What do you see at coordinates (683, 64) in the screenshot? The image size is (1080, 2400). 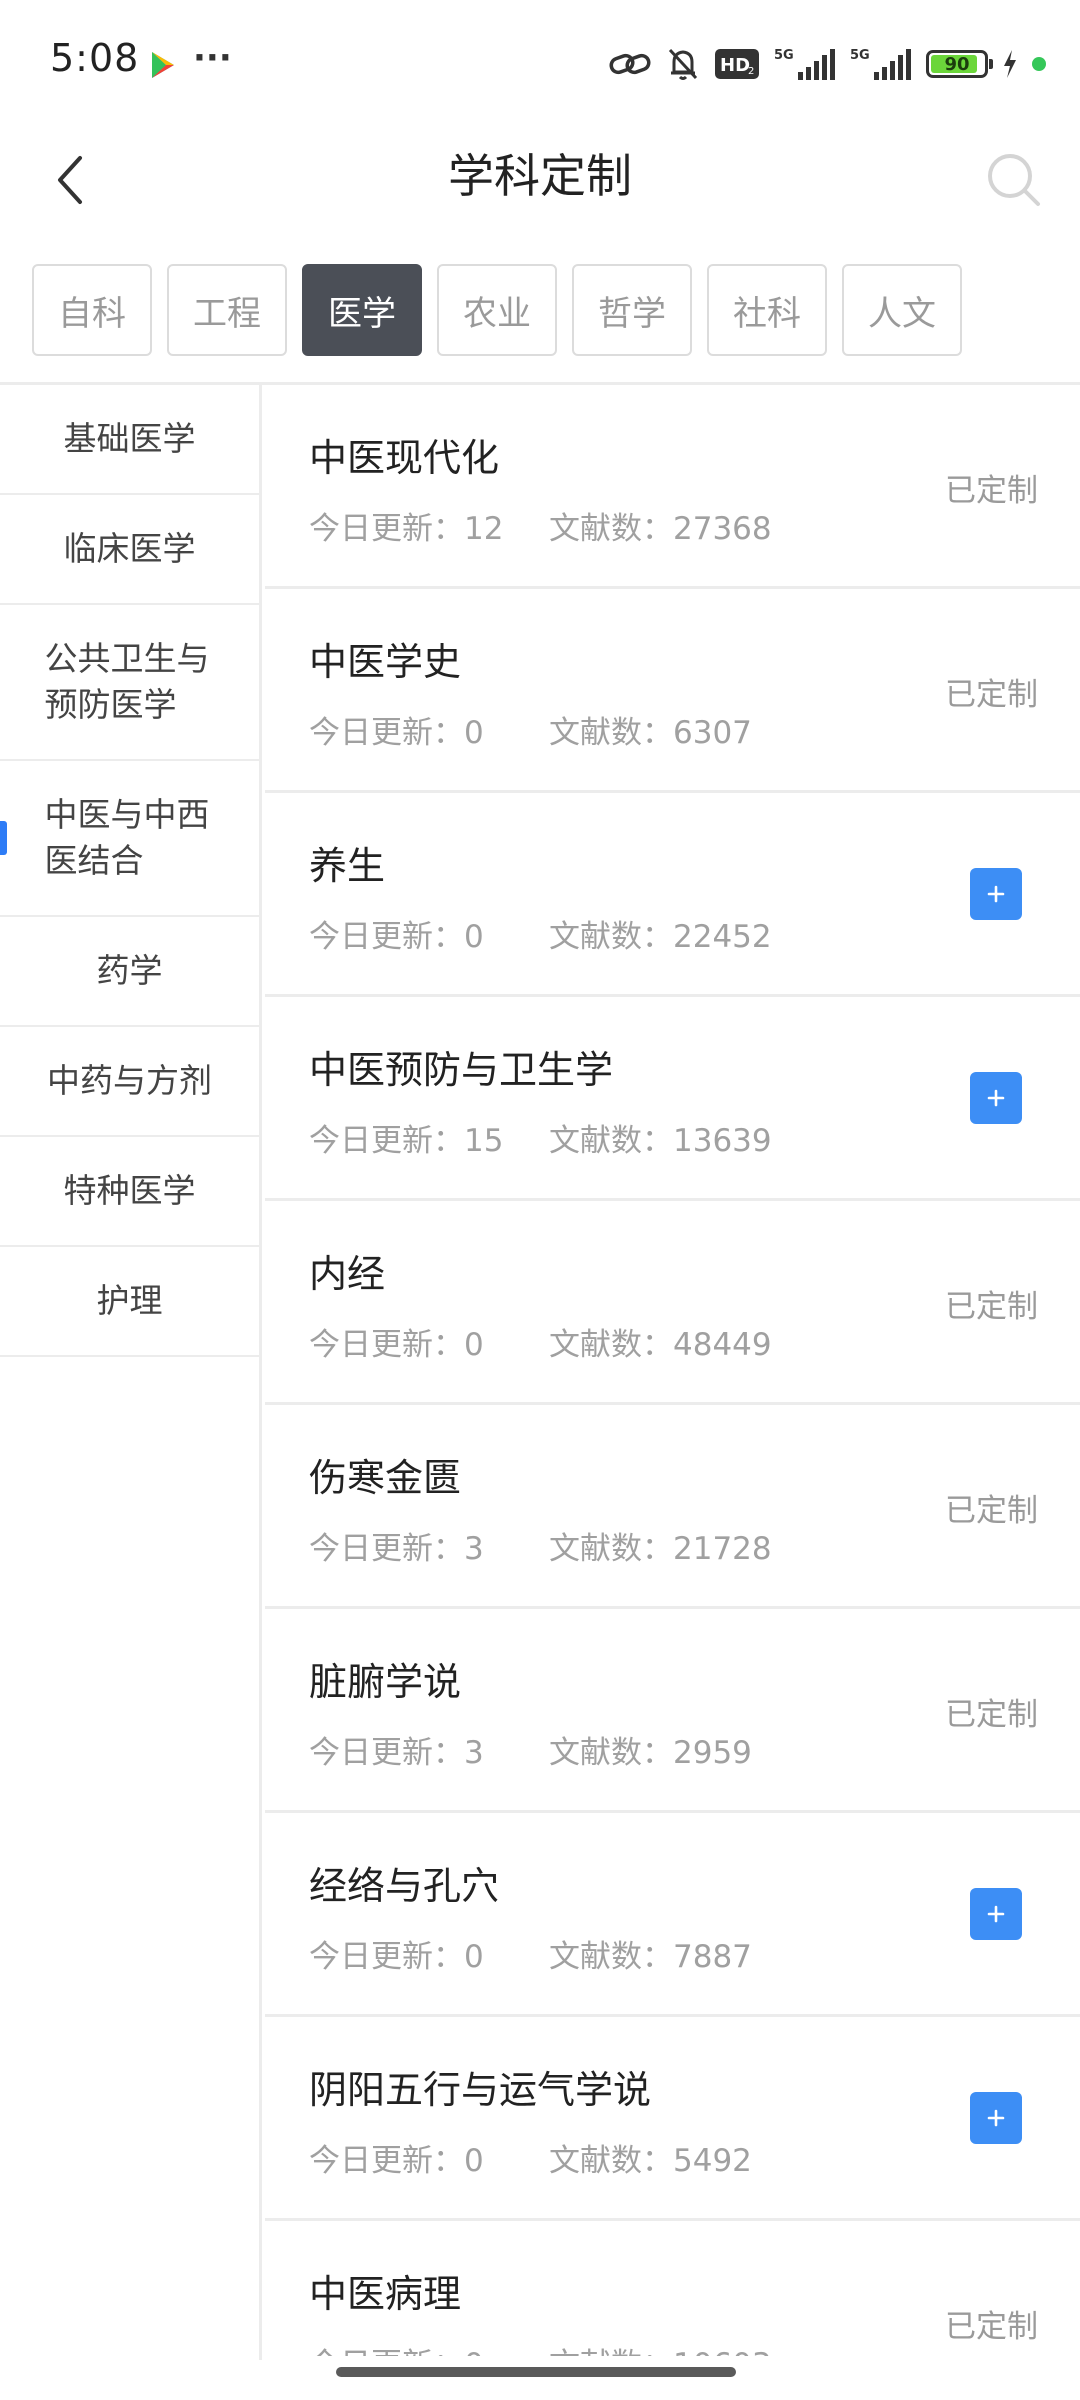 I see `bell-muted-icon` at bounding box center [683, 64].